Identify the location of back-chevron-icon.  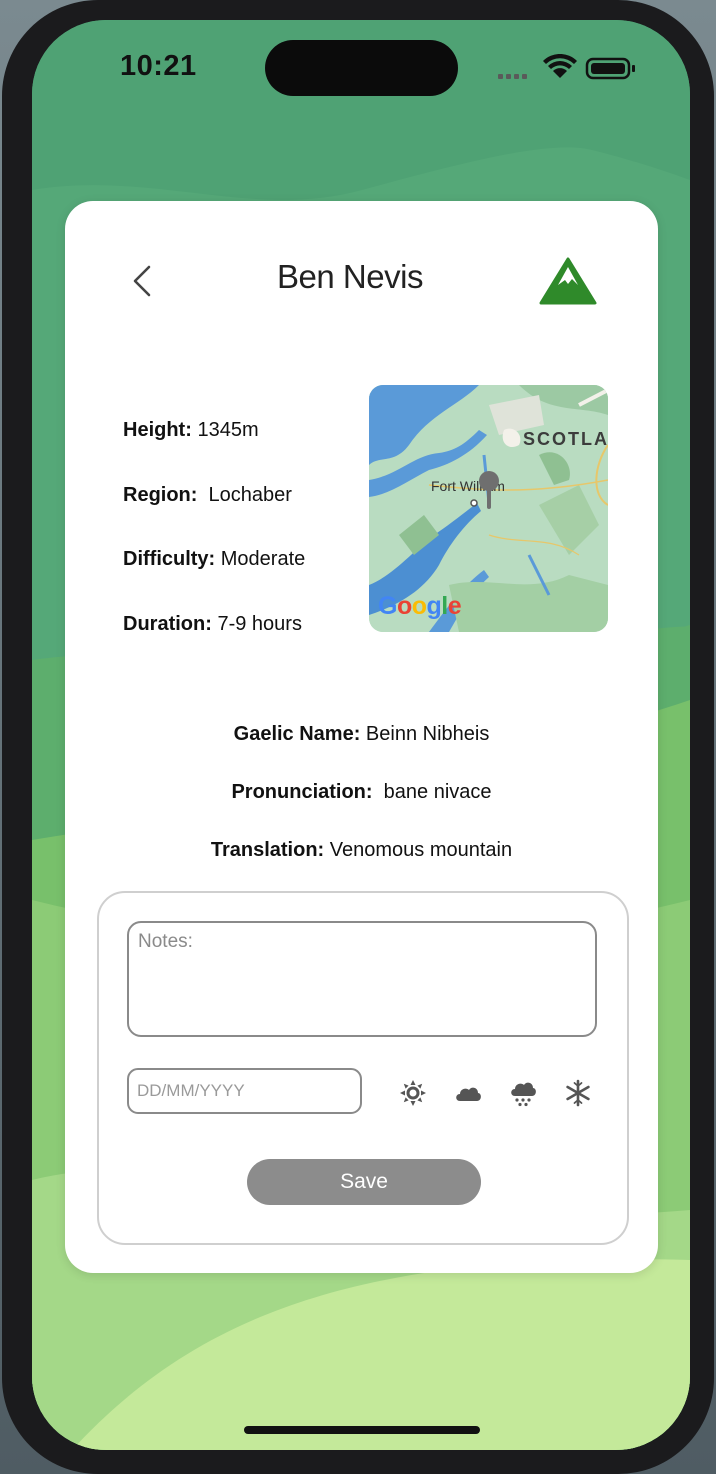
(142, 281).